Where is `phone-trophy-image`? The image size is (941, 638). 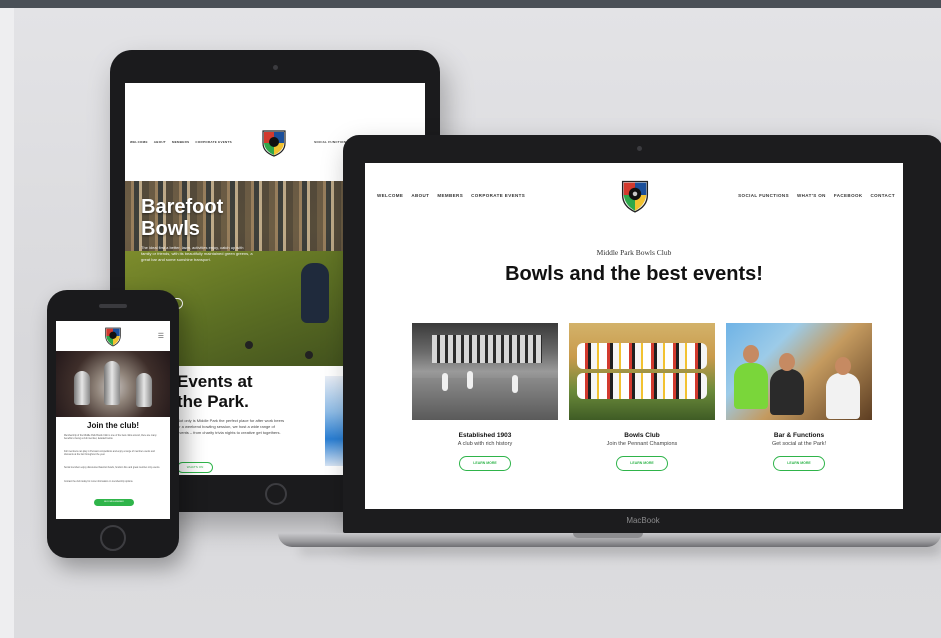 phone-trophy-image is located at coordinates (113, 384).